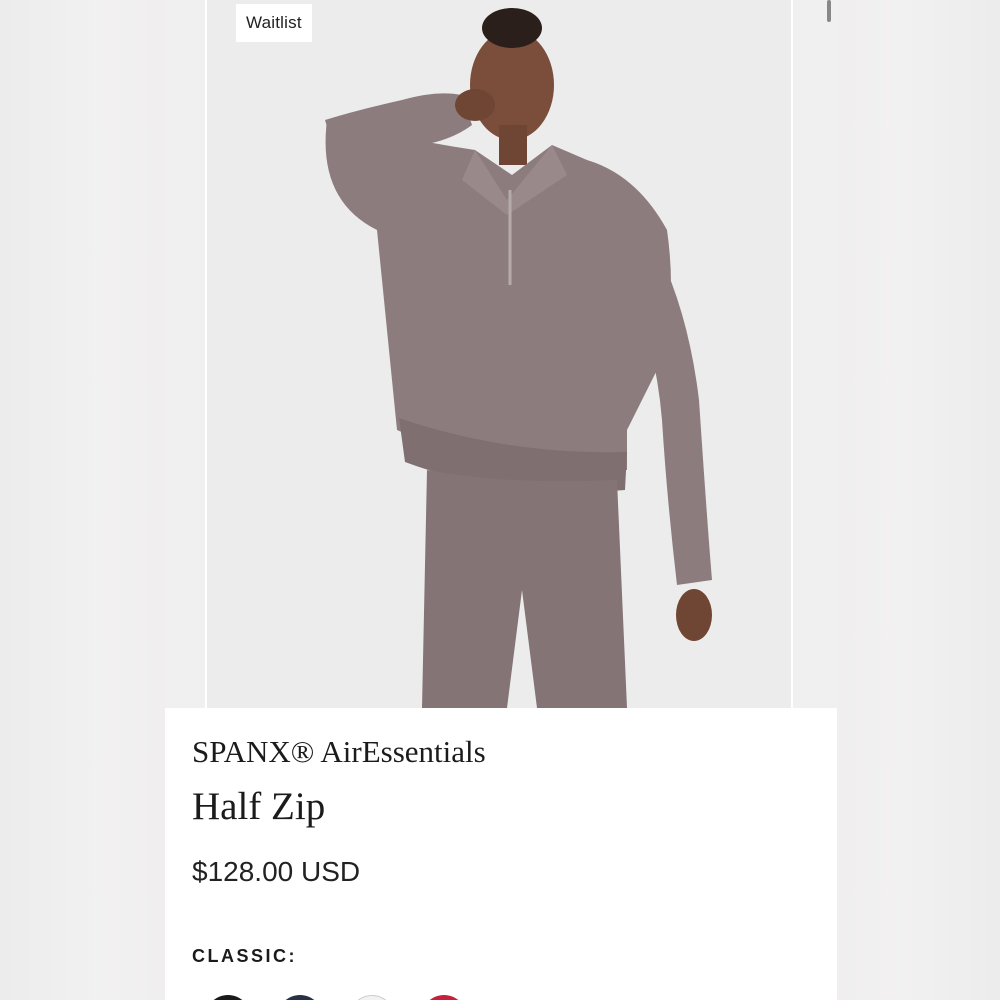 The width and height of the screenshot is (1000, 1000). Describe the element at coordinates (829, 11) in the screenshot. I see `scroll-indicator` at that location.